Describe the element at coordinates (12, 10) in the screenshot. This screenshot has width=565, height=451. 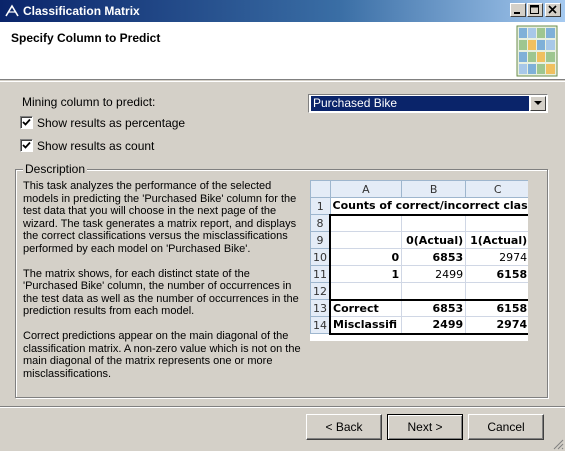
I see `classification-icon` at that location.